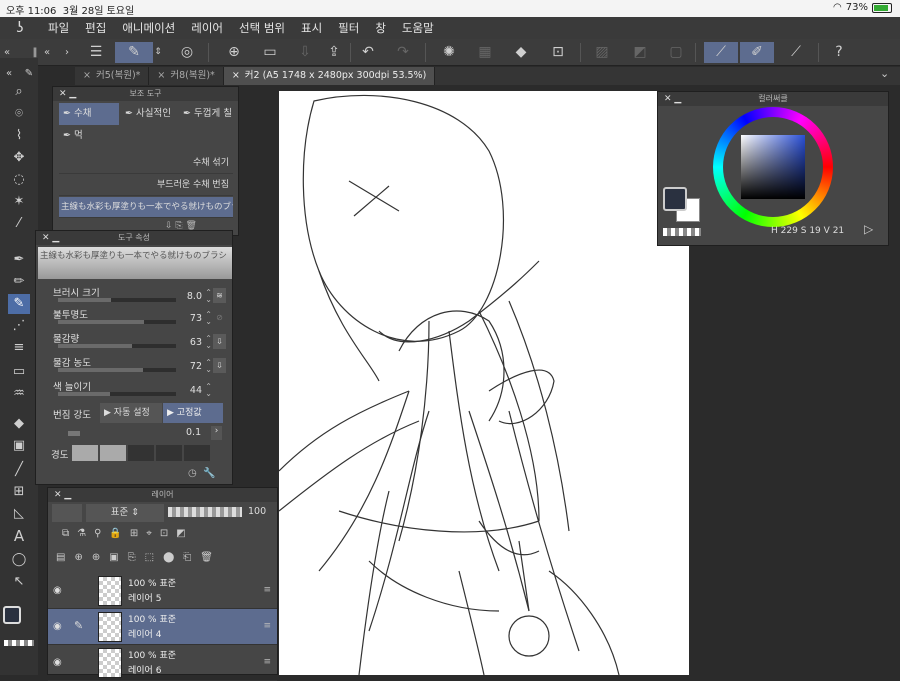 This screenshot has width=900, height=681. What do you see at coordinates (19, 582) in the screenshot?
I see `correct-line-icon: ↖` at bounding box center [19, 582].